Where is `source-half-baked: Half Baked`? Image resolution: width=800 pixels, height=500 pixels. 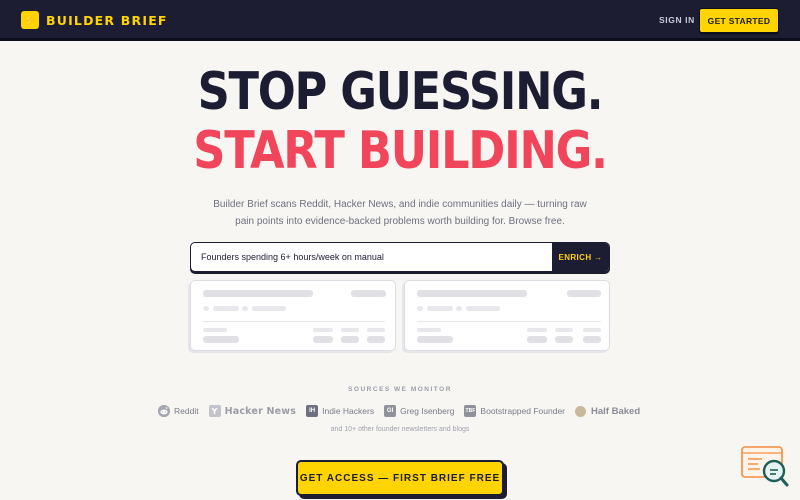 source-half-baked: Half Baked is located at coordinates (608, 411).